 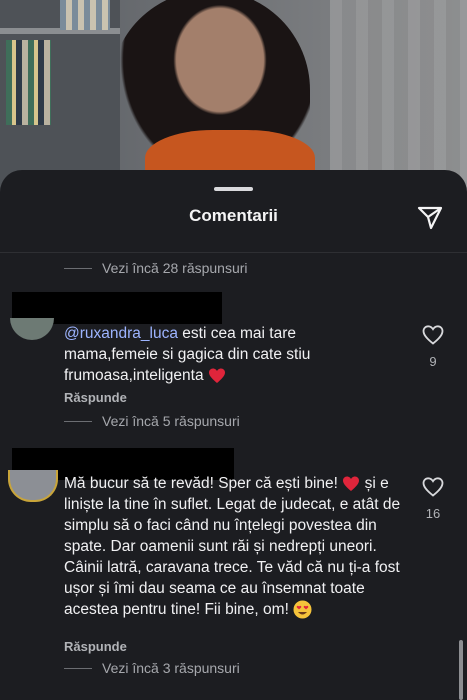 I want to click on books, so click(x=28, y=82).